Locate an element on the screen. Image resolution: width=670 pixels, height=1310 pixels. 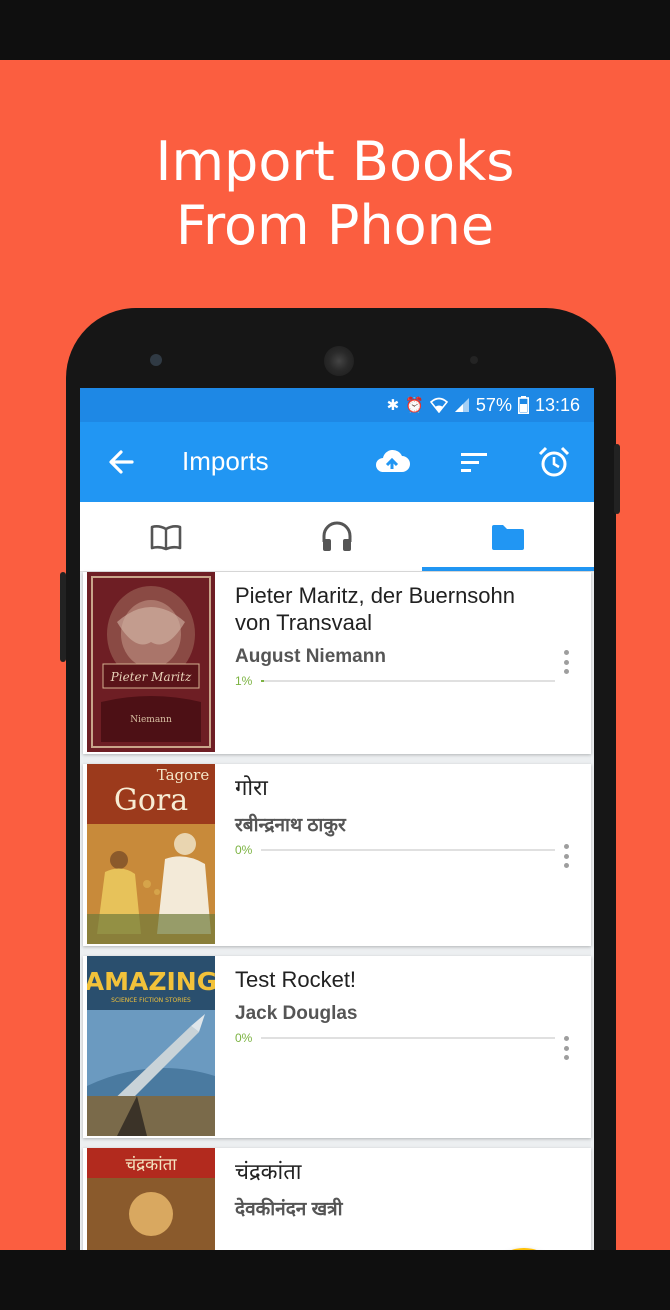
book-icon is located at coordinates (165, 538).